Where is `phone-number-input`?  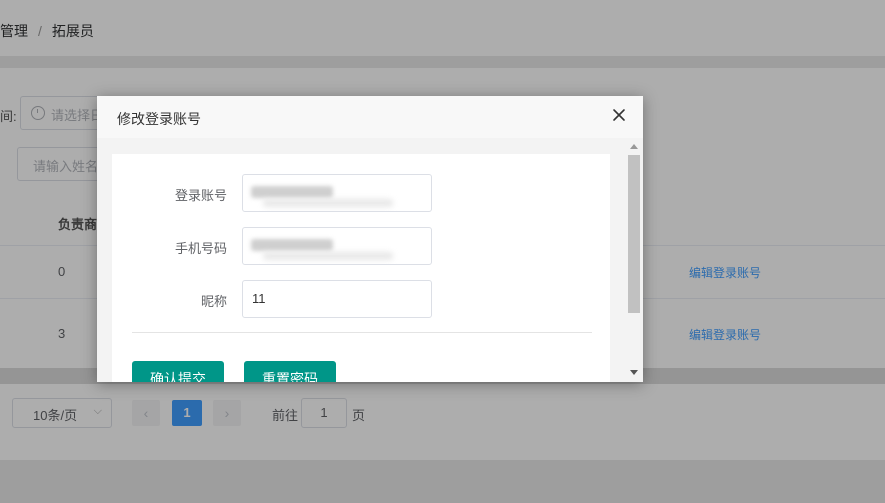 phone-number-input is located at coordinates (337, 246).